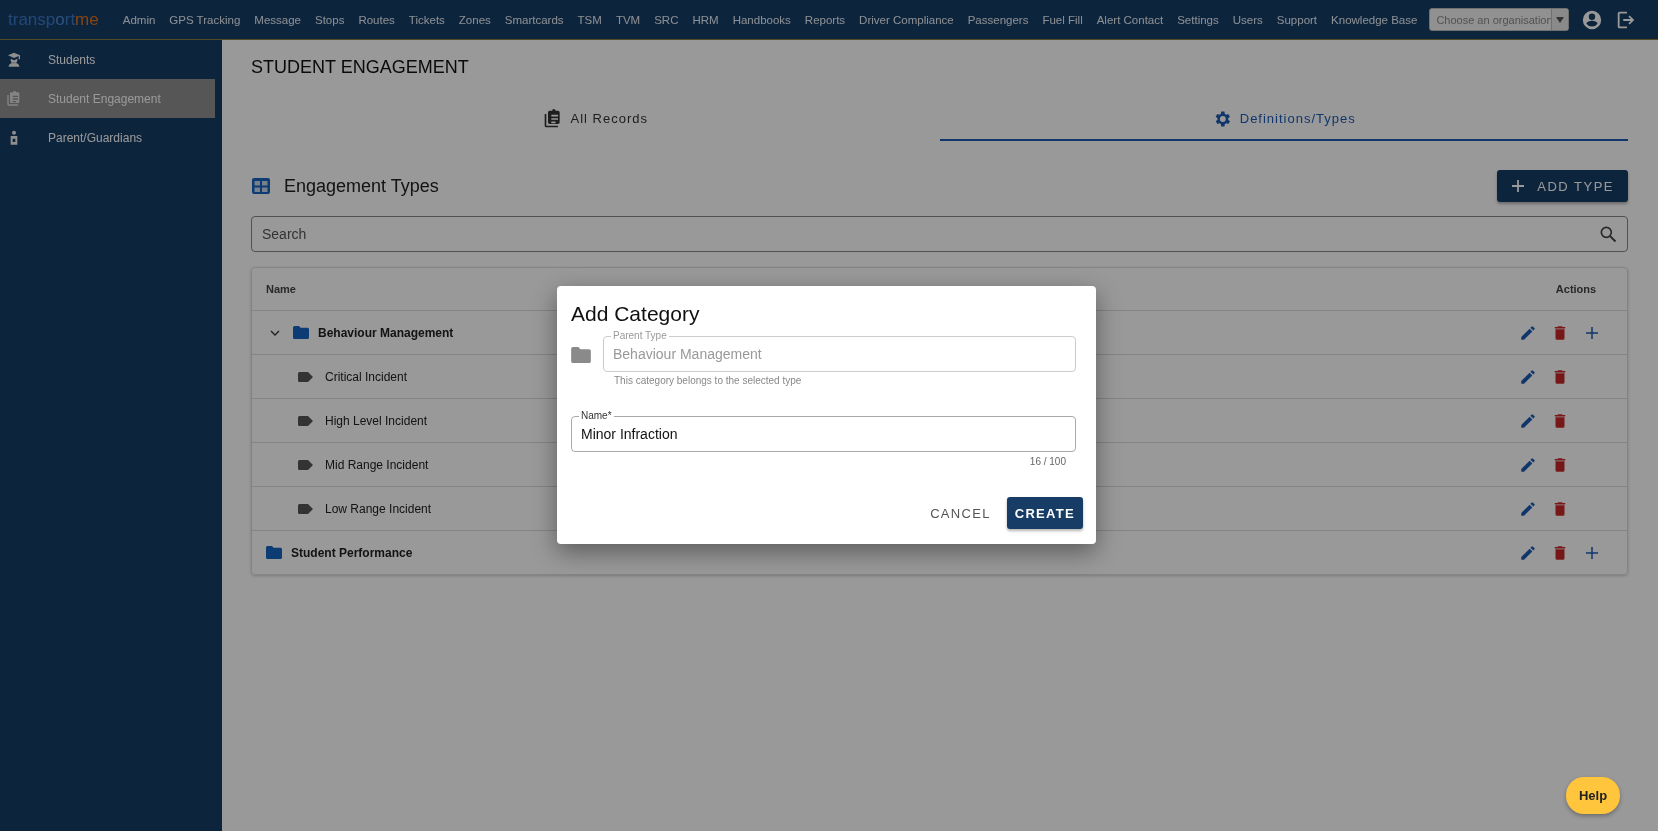 This screenshot has width=1658, height=831. What do you see at coordinates (377, 464) in the screenshot?
I see `table-cell: Mid Range Incident` at bounding box center [377, 464].